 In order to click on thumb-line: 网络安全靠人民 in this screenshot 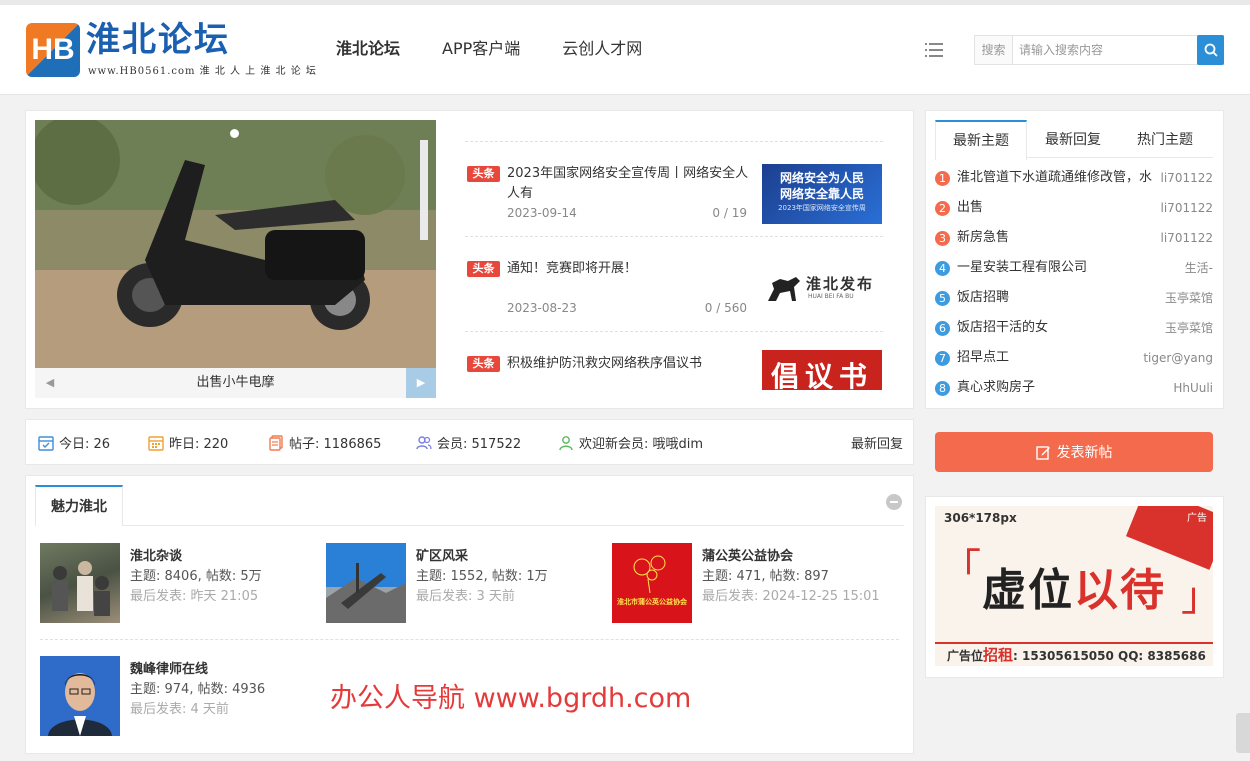, I will do `click(821, 194)`.